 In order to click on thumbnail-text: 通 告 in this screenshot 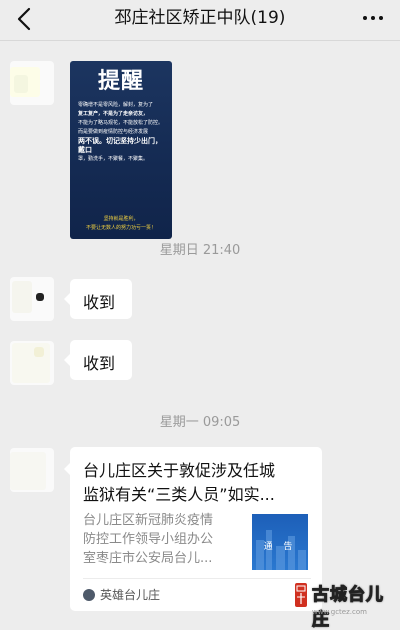, I will do `click(280, 547)`.